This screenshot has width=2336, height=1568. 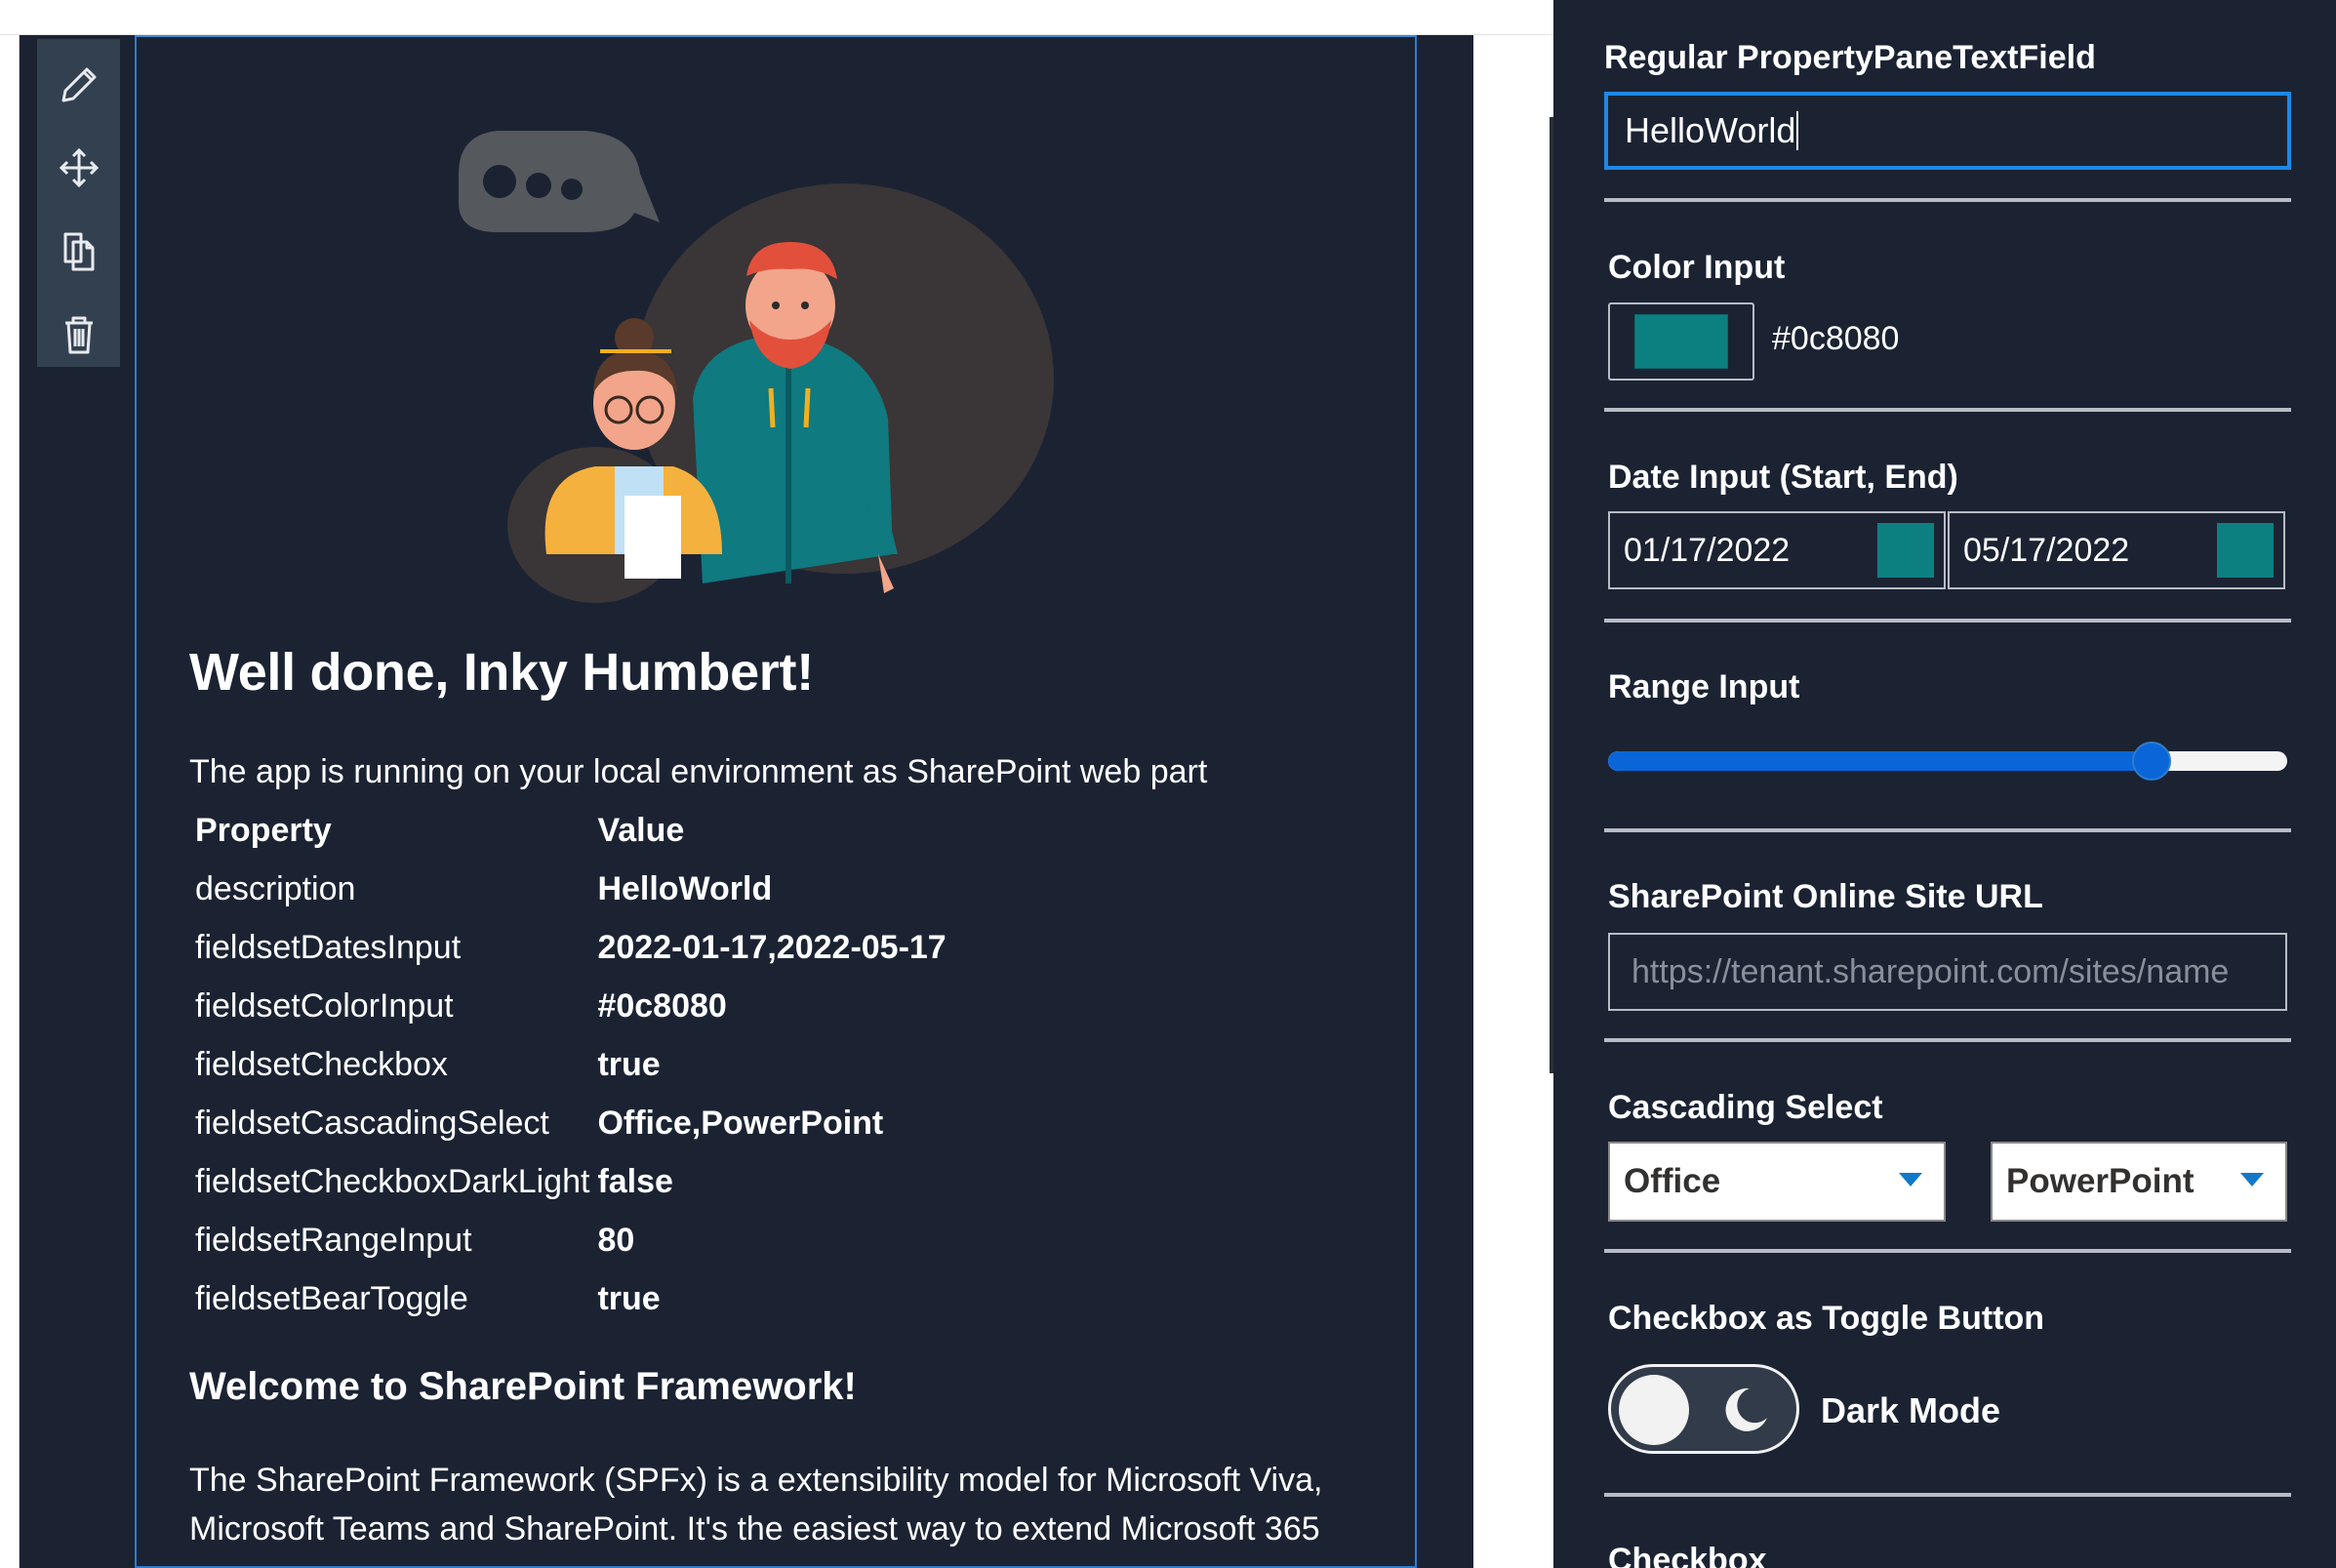 I want to click on property-name-cell: fieldsetCascadingSelect, so click(x=372, y=1123).